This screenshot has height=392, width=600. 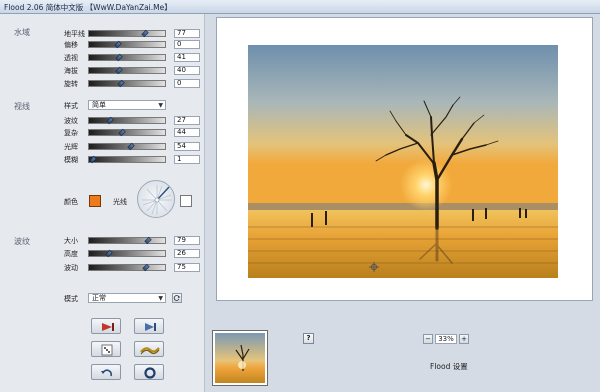 I want to click on help-button: ?, so click(x=308, y=338).